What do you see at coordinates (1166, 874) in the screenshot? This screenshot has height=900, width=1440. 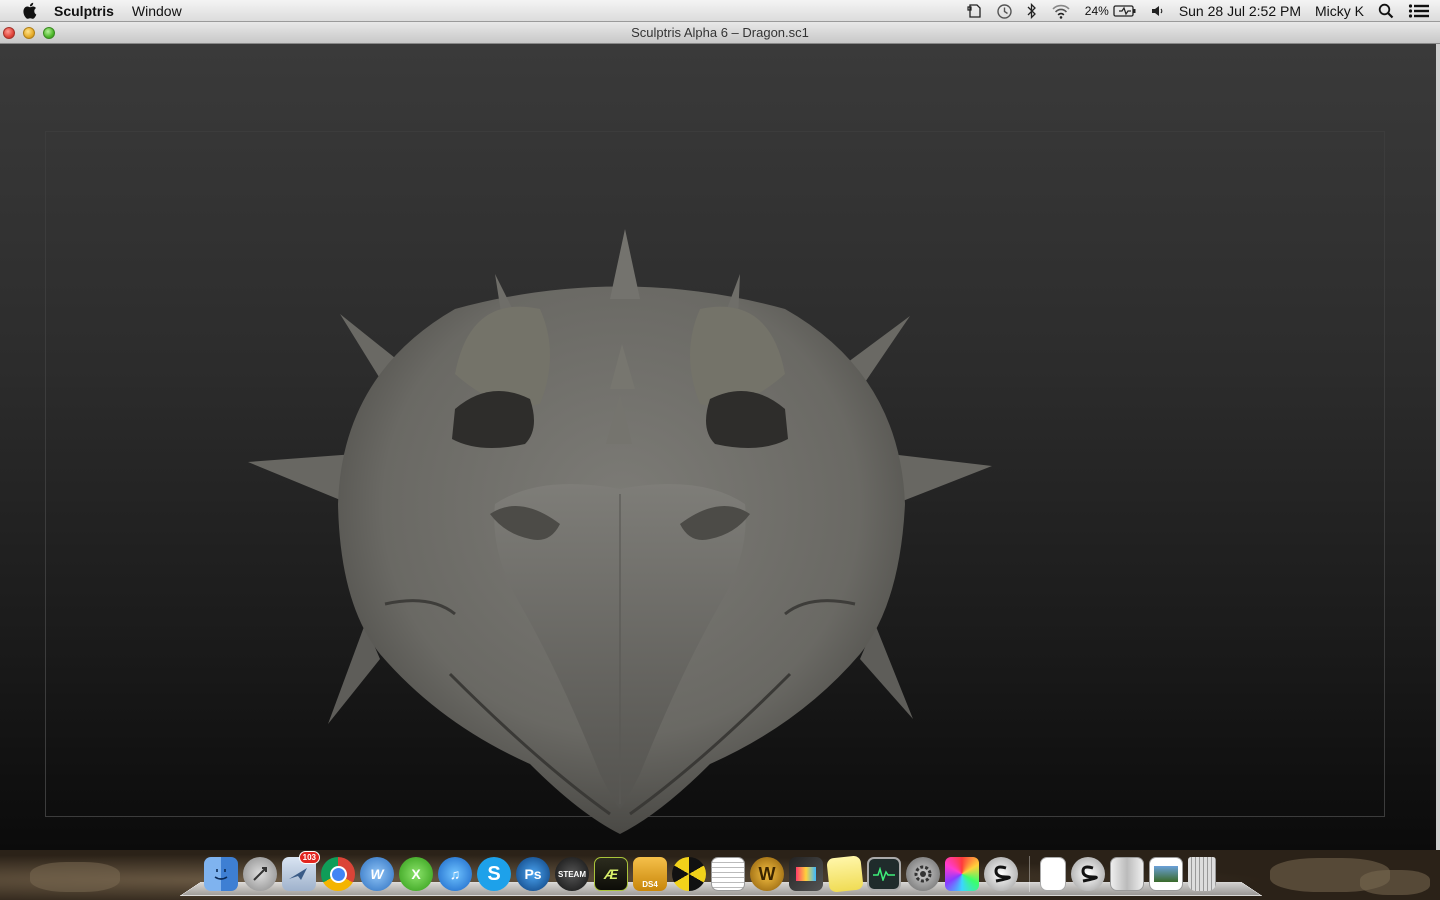 I see `photos-stack-icon` at bounding box center [1166, 874].